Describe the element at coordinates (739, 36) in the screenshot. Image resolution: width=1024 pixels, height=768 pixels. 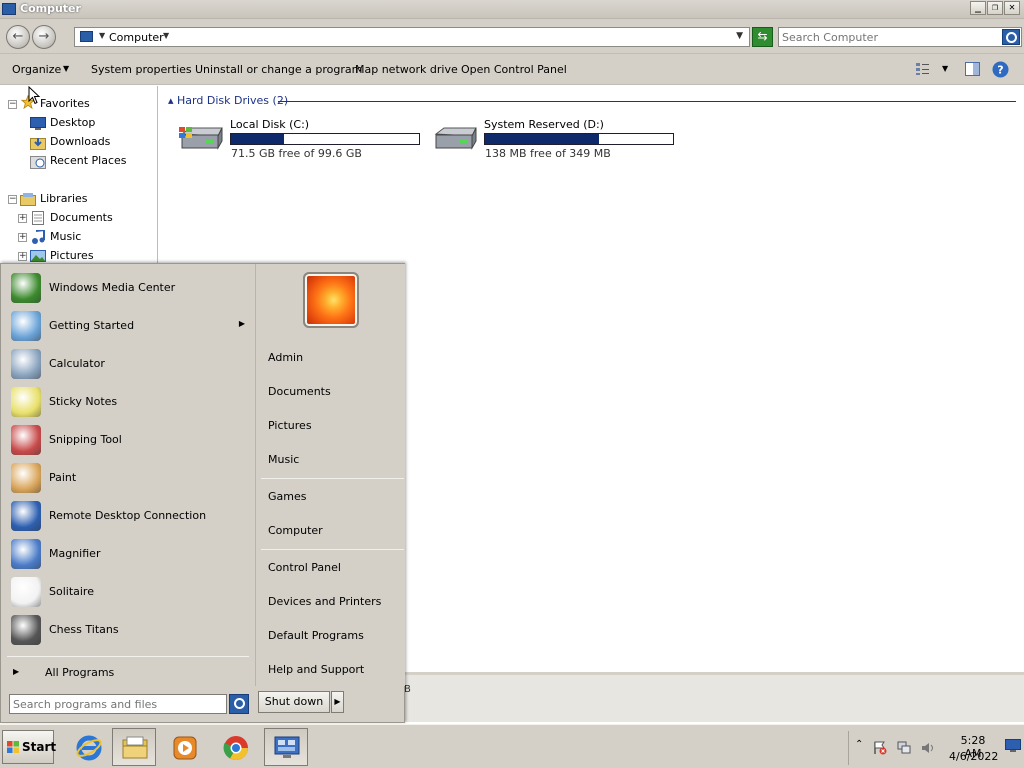
I see `address-dropdown-icon: ▼` at that location.